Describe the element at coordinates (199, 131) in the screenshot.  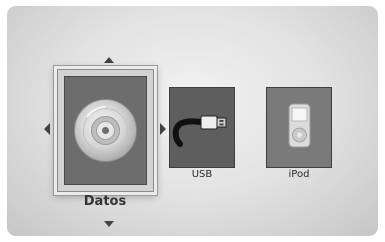
I see `usb-icon` at that location.